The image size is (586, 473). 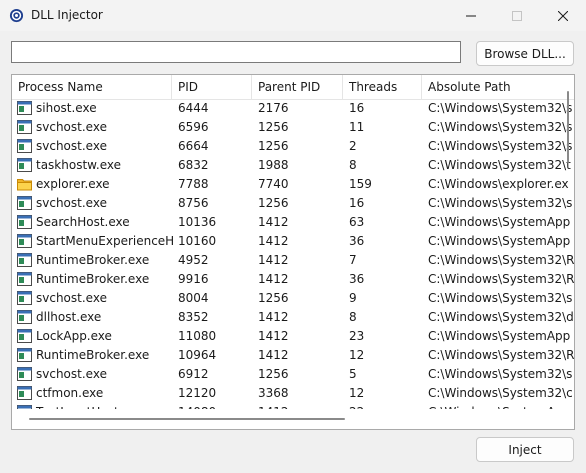 I want to click on cell-pid: 11080, so click(x=197, y=336).